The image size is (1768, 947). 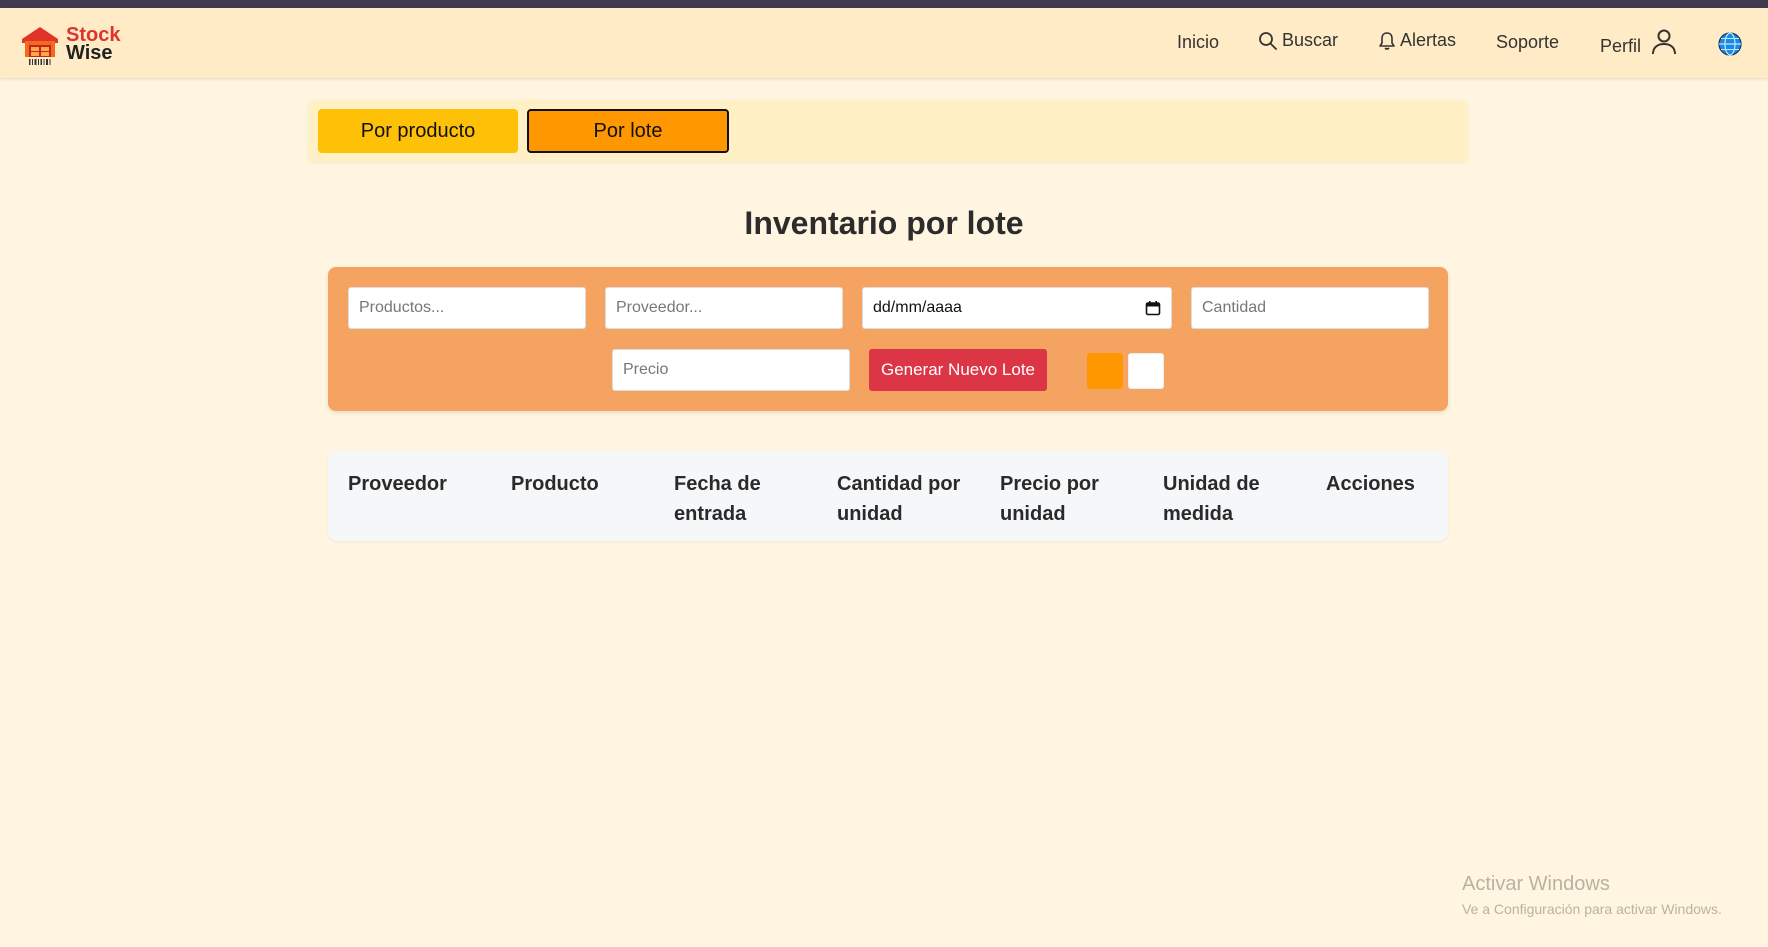 I want to click on column-header-unidad-de-medida: Unidad de medida, so click(x=1211, y=499).